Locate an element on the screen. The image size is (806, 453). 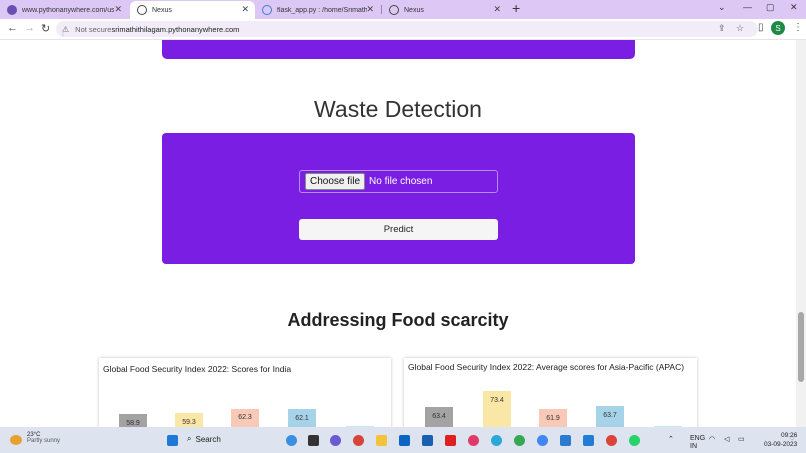
scrollbar is located at coordinates (801, 233).